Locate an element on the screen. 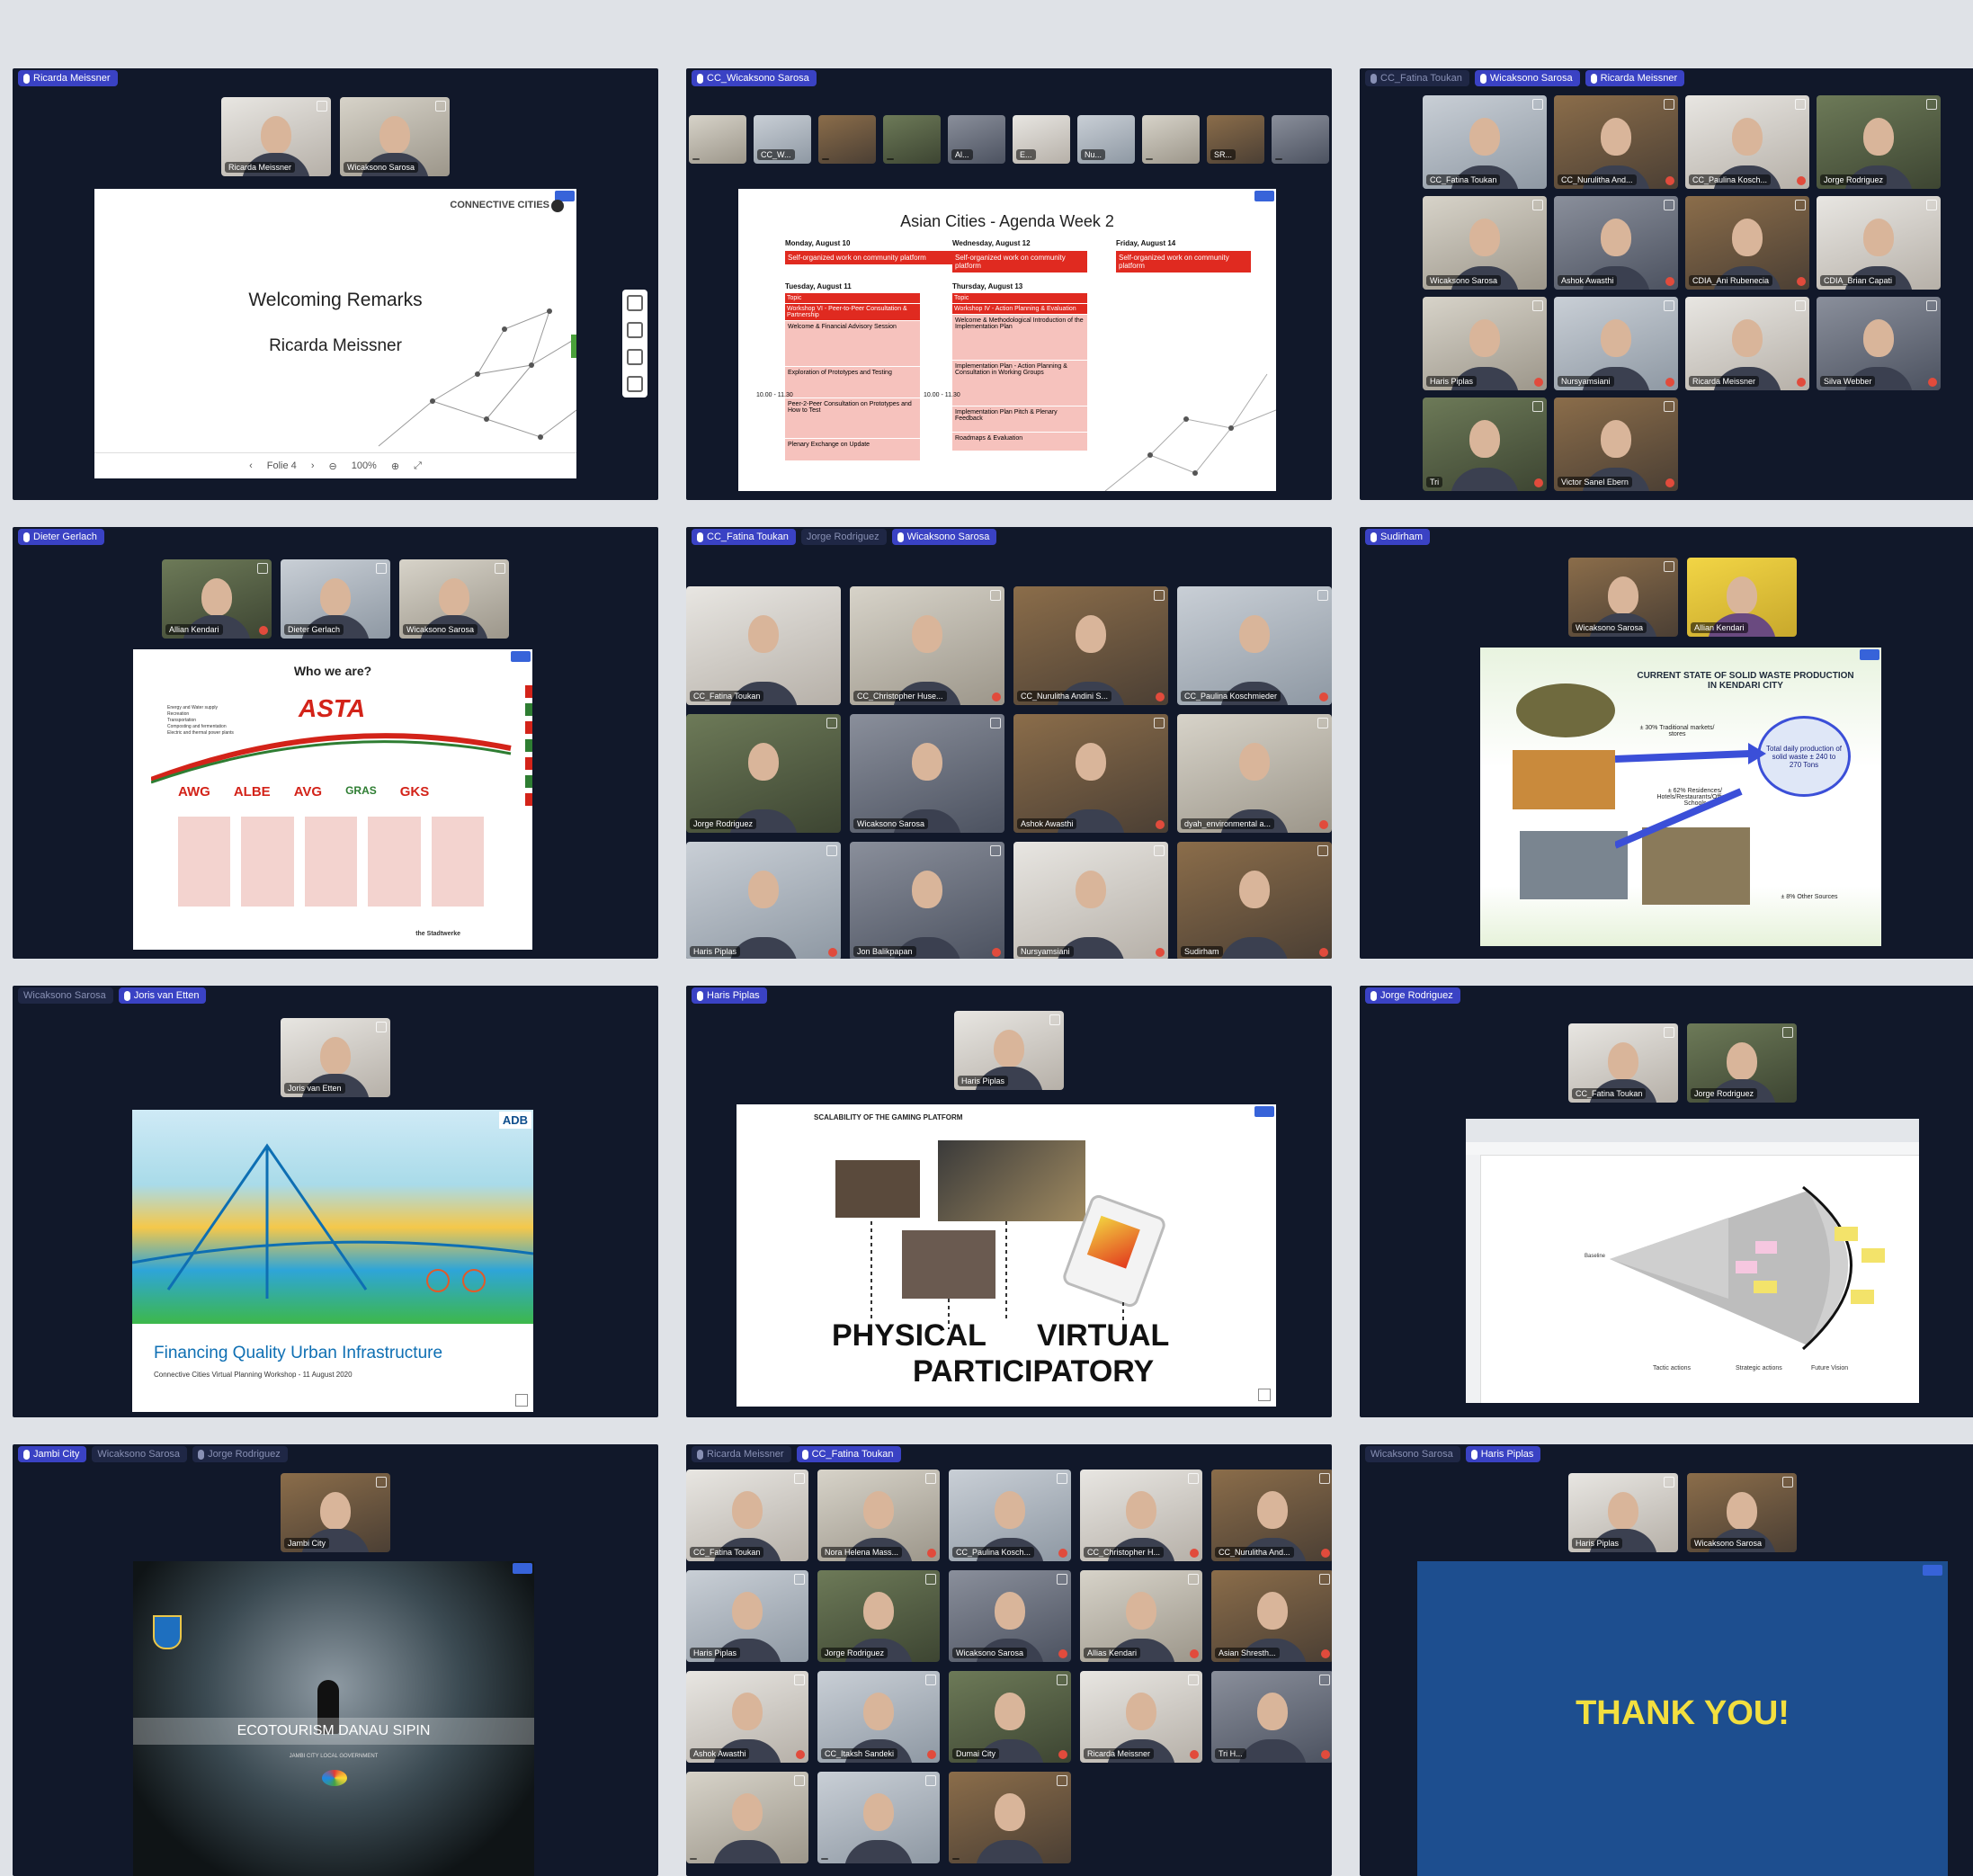 This screenshot has width=1973, height=1876. fullscreen-icon: ⤢ is located at coordinates (418, 466).